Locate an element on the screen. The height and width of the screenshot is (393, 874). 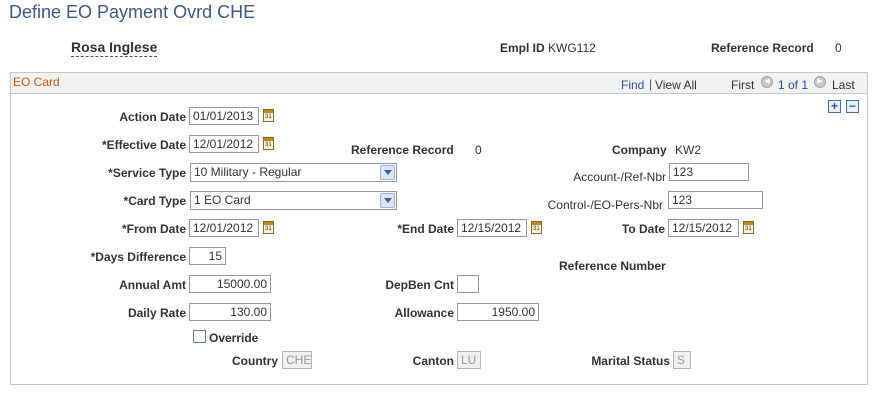
row-count: 1 of 1 is located at coordinates (793, 85).